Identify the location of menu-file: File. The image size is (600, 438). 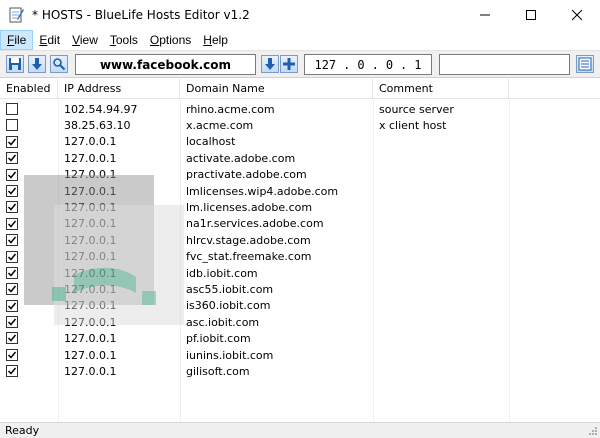
(17, 40).